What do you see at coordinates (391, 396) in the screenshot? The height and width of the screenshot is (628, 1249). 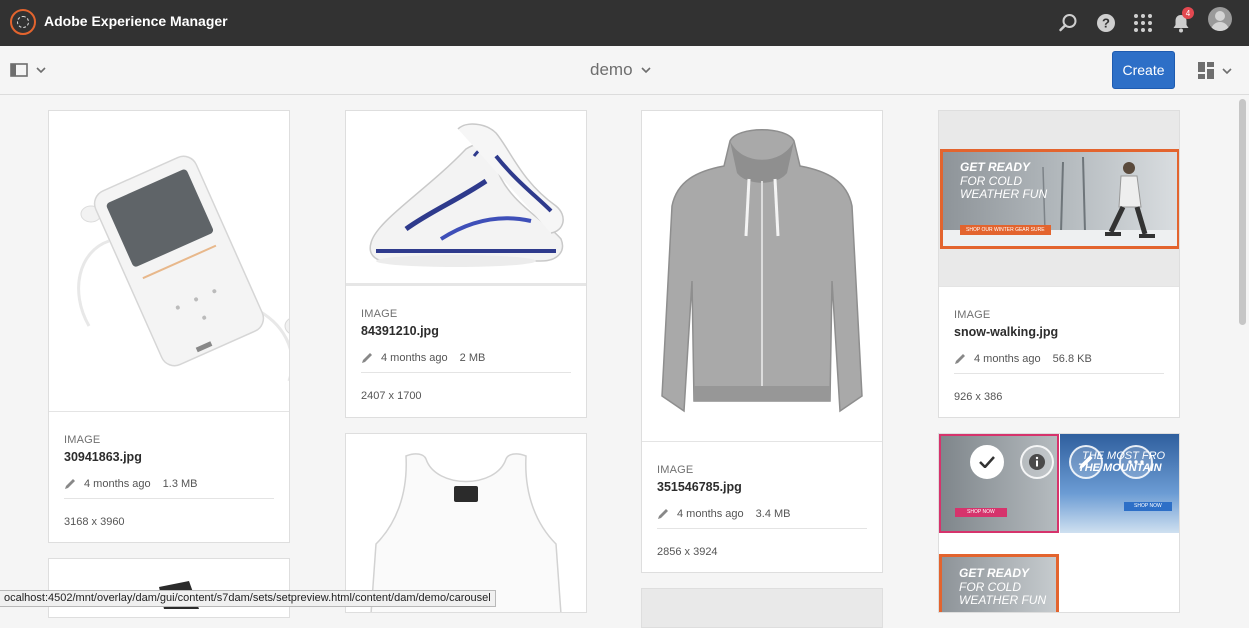 I see `asset-dimensions: 2407 x 1700` at bounding box center [391, 396].